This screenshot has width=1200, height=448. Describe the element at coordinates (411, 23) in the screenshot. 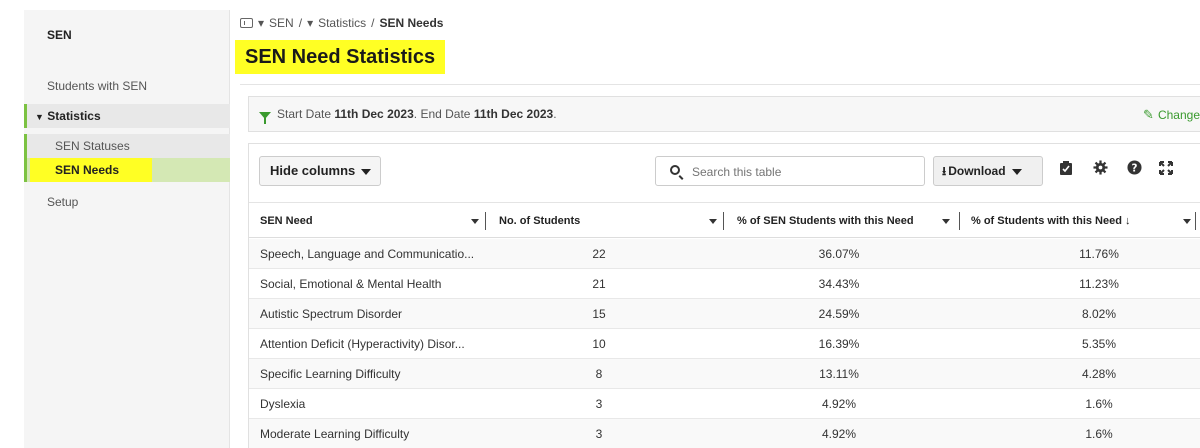

I see `breadcrumb-item-current: SEN Needs` at that location.